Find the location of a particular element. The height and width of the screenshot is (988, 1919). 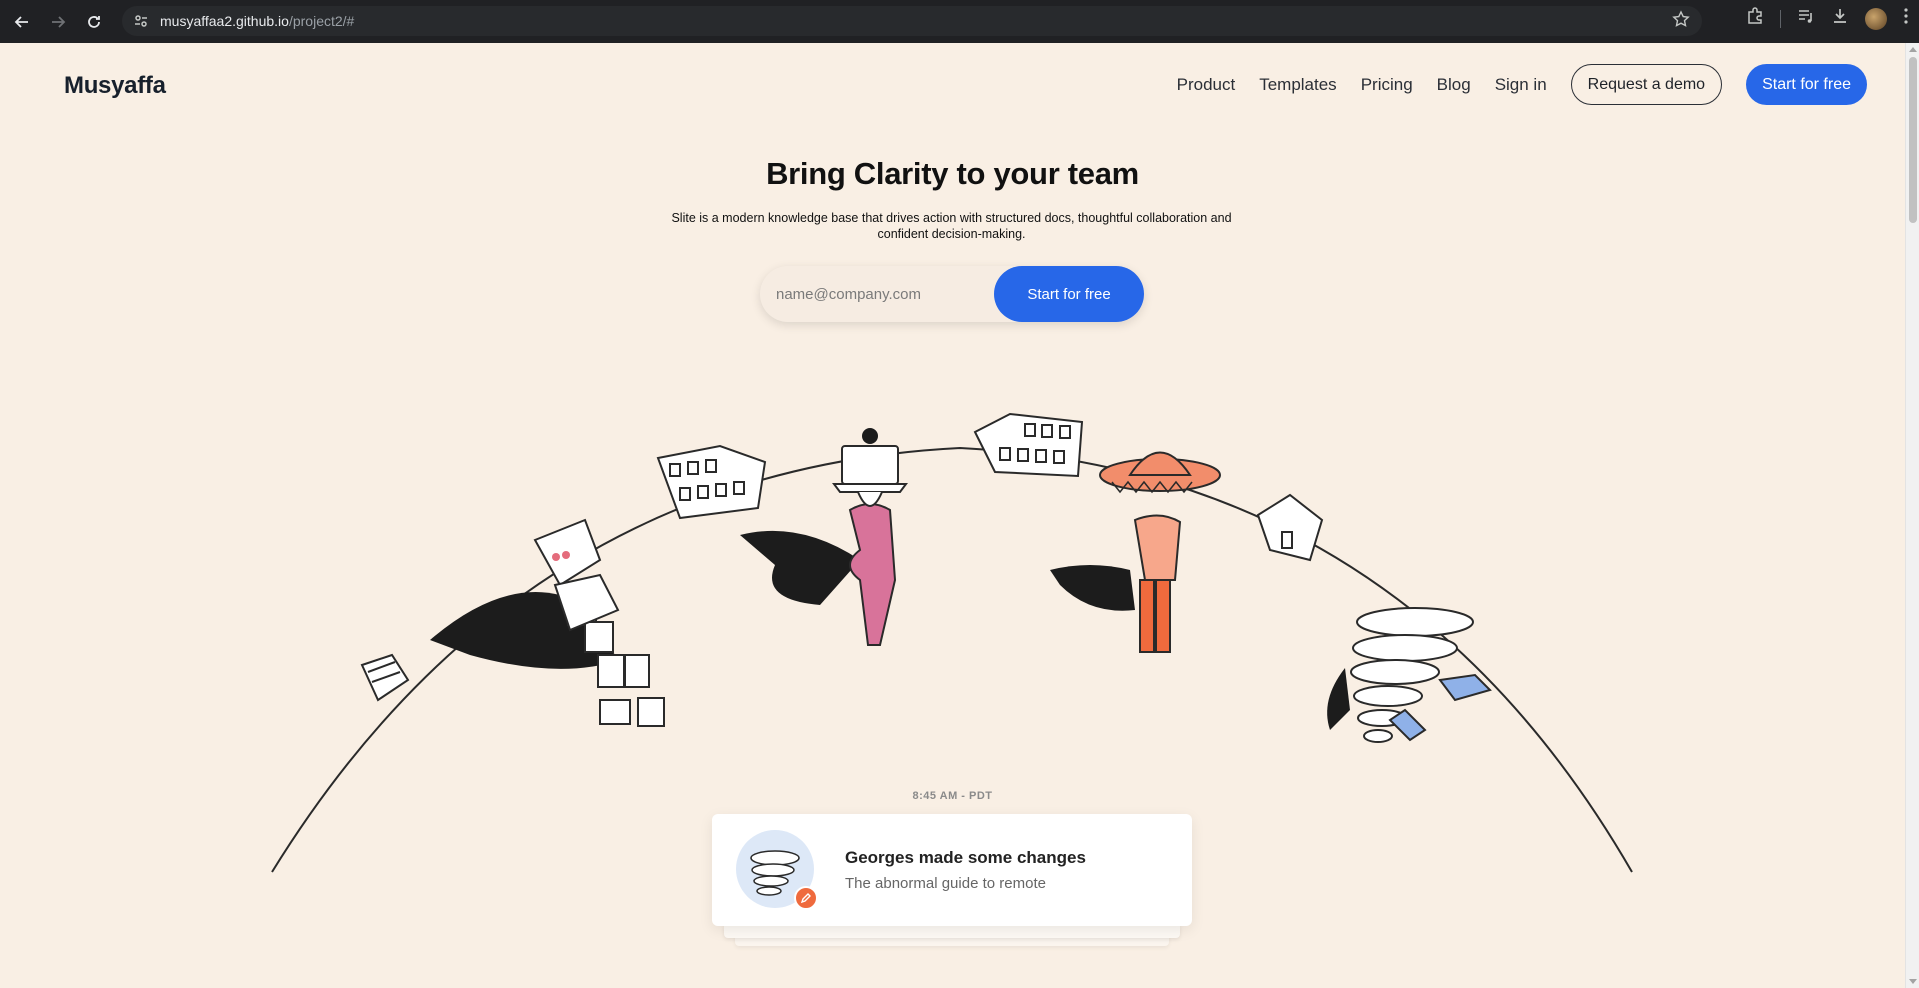

start-free-hero-button: Start for free is located at coordinates (1069, 294).